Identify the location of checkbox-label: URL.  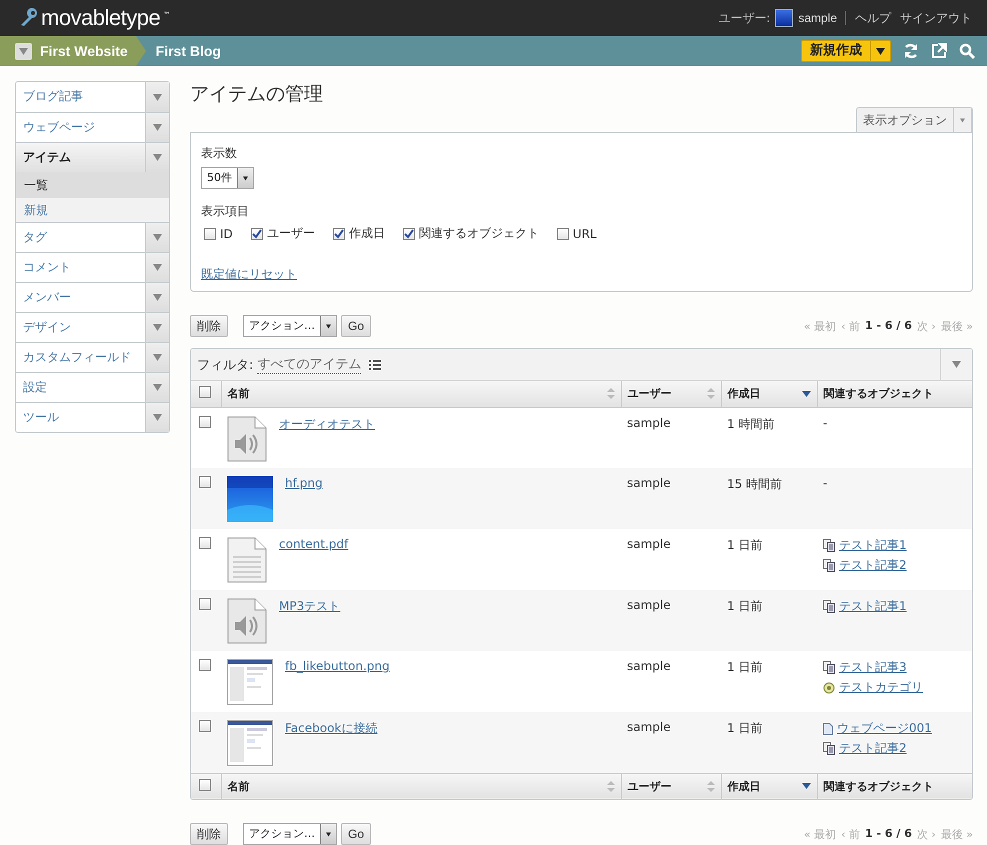
(584, 233).